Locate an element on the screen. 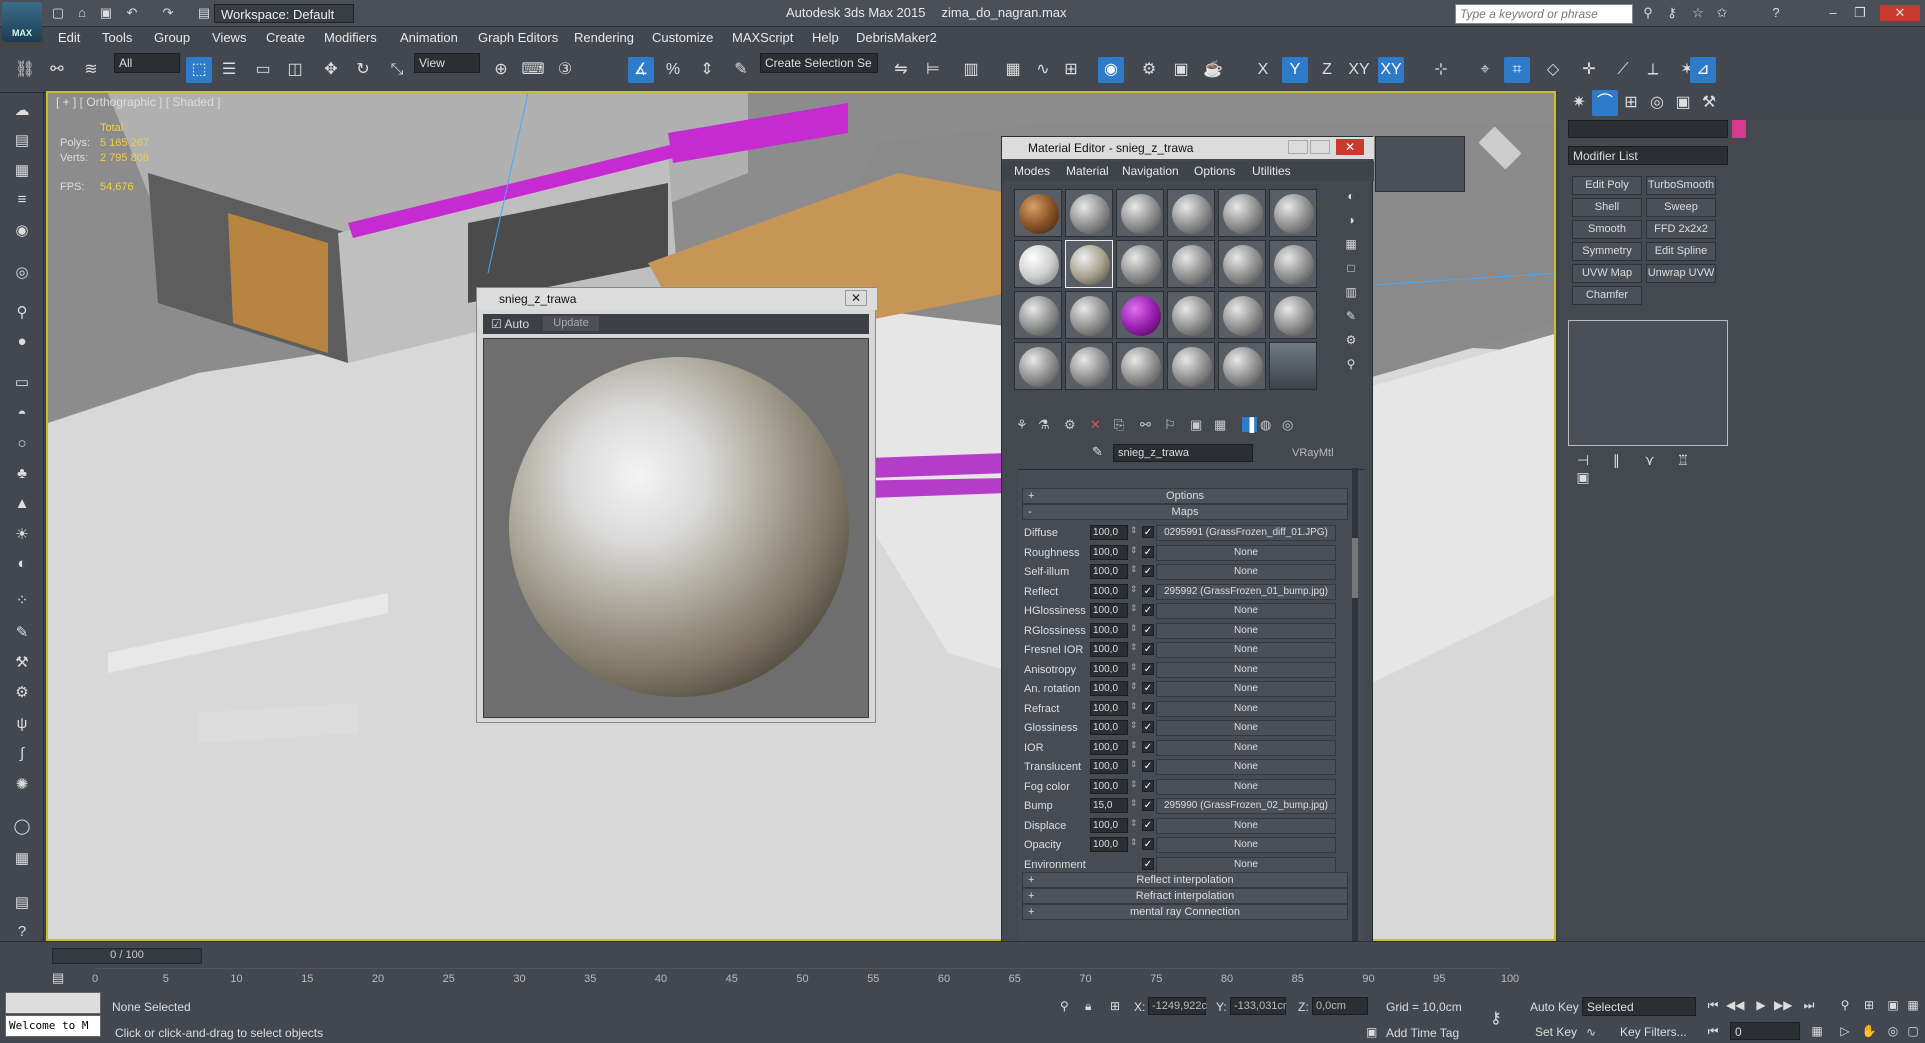 The image size is (1925, 1043). assign-material-icon: ⚙ is located at coordinates (1070, 425).